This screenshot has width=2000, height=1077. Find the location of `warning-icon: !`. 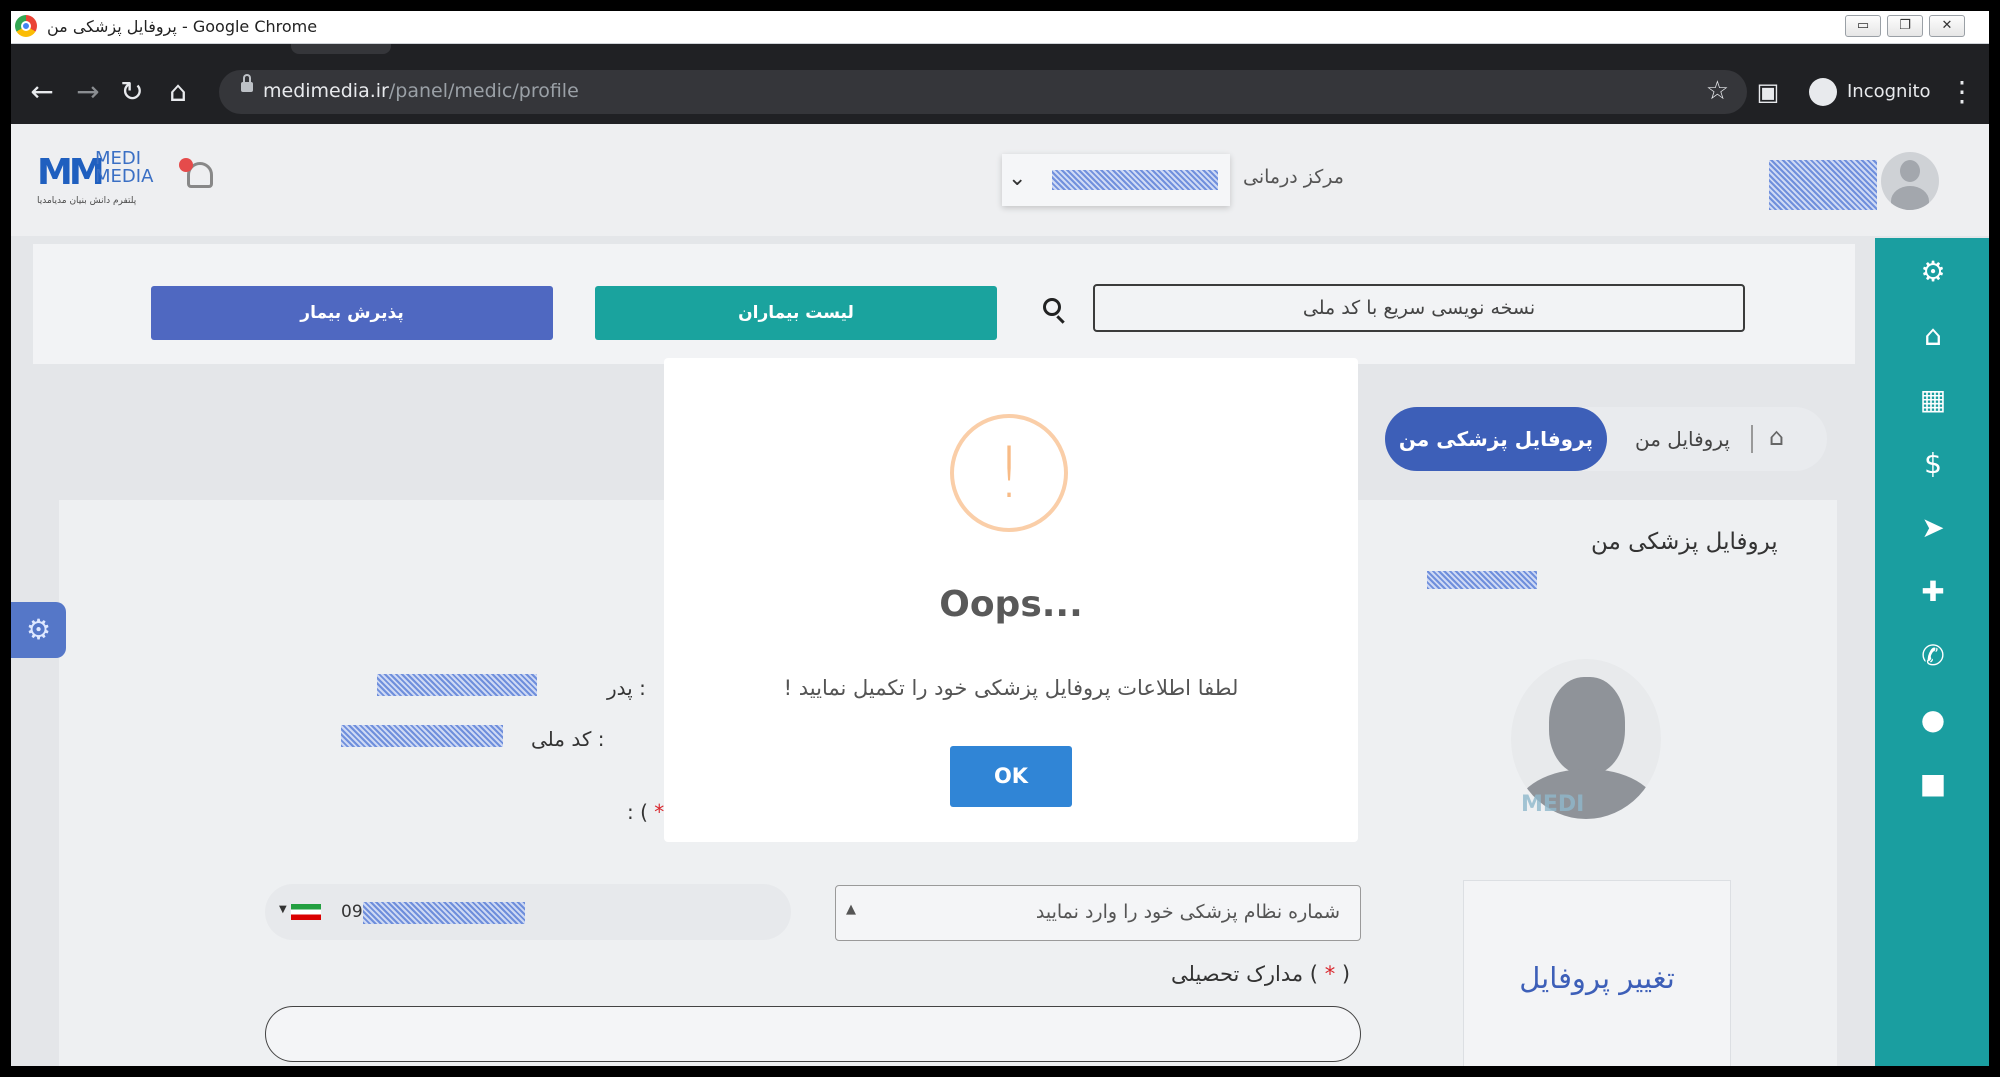

warning-icon: ! is located at coordinates (1009, 473).